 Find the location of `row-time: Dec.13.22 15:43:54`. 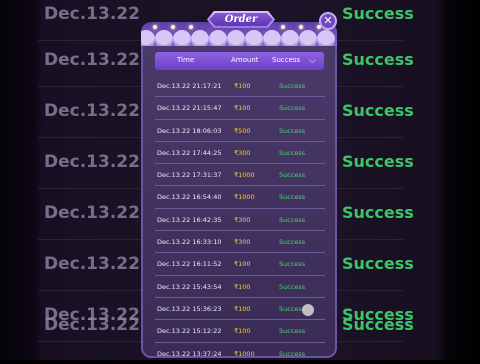

row-time: Dec.13.22 15:43:54 is located at coordinates (189, 286).